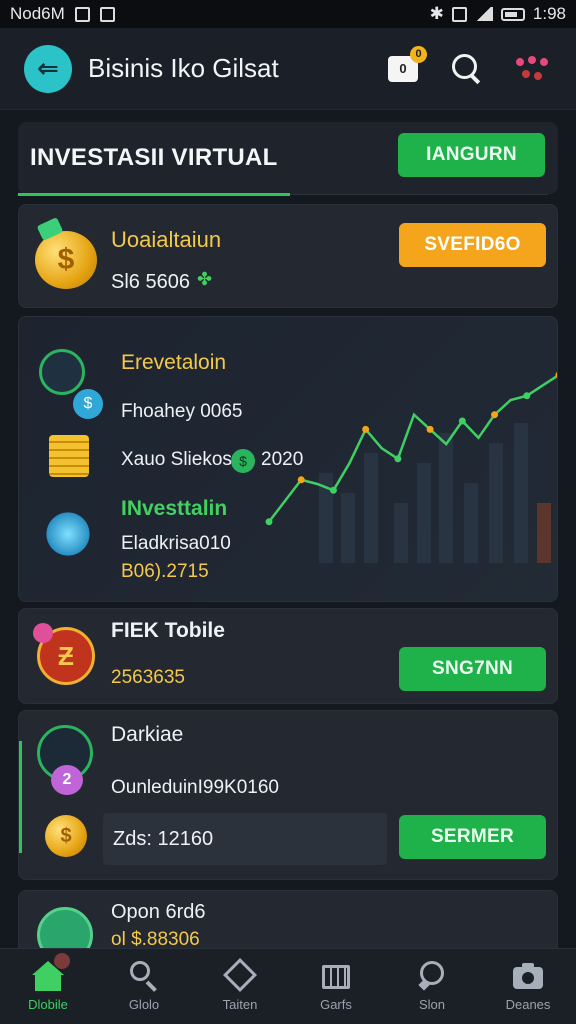 This screenshot has width=576, height=1024. Describe the element at coordinates (163, 839) in the screenshot. I see `total-label: Zds: 12160` at that location.